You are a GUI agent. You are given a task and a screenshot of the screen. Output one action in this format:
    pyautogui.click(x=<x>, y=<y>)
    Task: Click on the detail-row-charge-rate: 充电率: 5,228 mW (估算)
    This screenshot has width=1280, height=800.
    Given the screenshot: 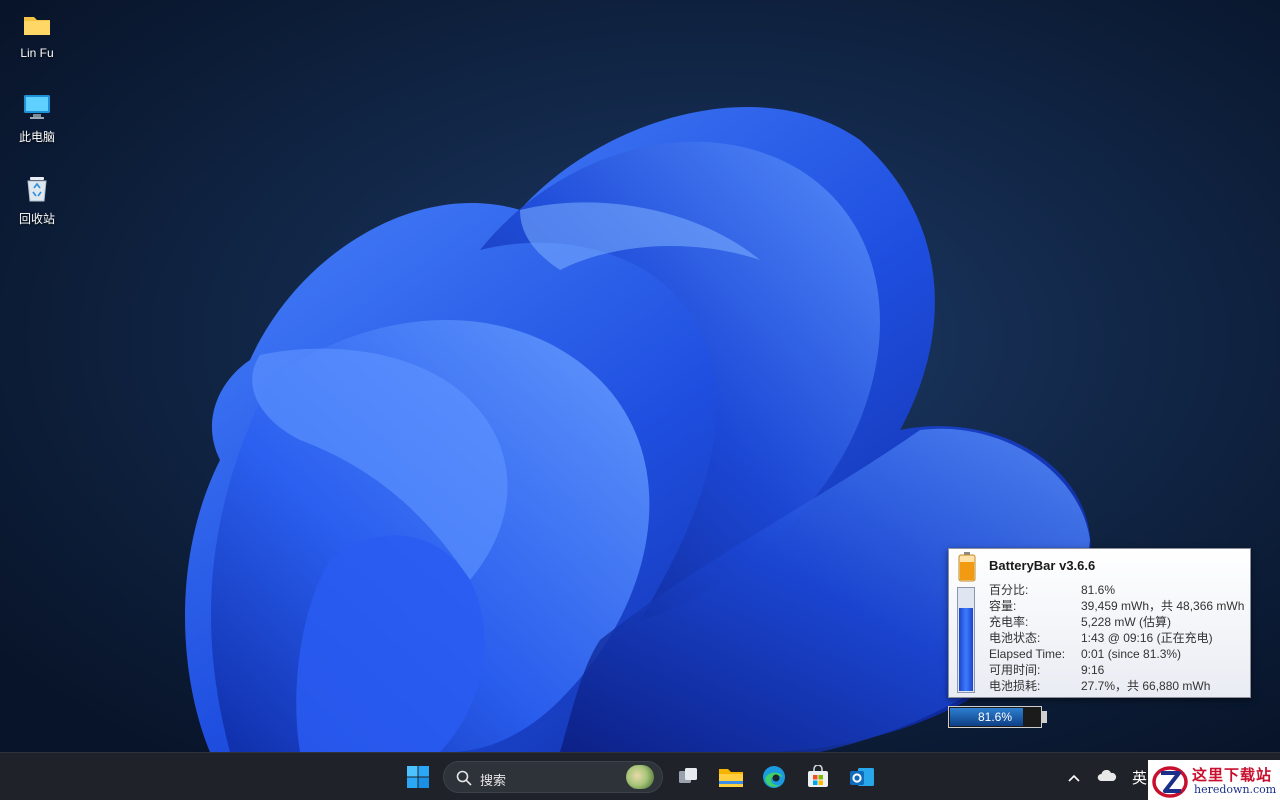 What is the action you would take?
    pyautogui.click(x=1116, y=622)
    